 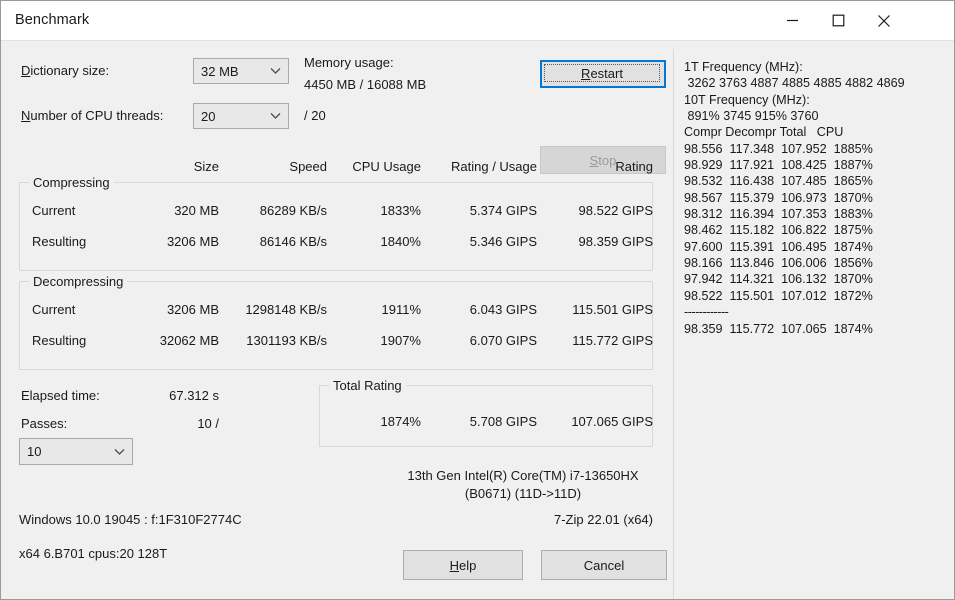 I want to click on header-size: Size, so click(x=206, y=166).